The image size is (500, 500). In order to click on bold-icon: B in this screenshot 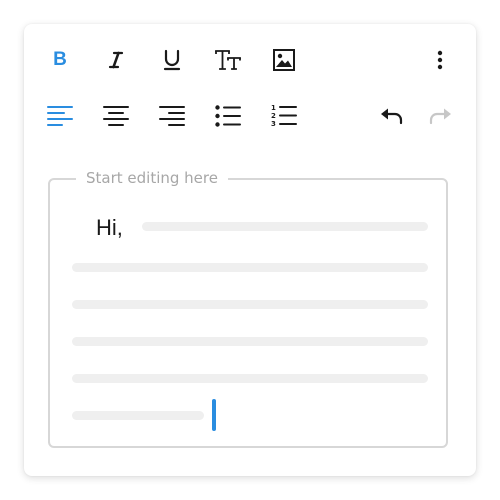, I will do `click(60, 59)`.